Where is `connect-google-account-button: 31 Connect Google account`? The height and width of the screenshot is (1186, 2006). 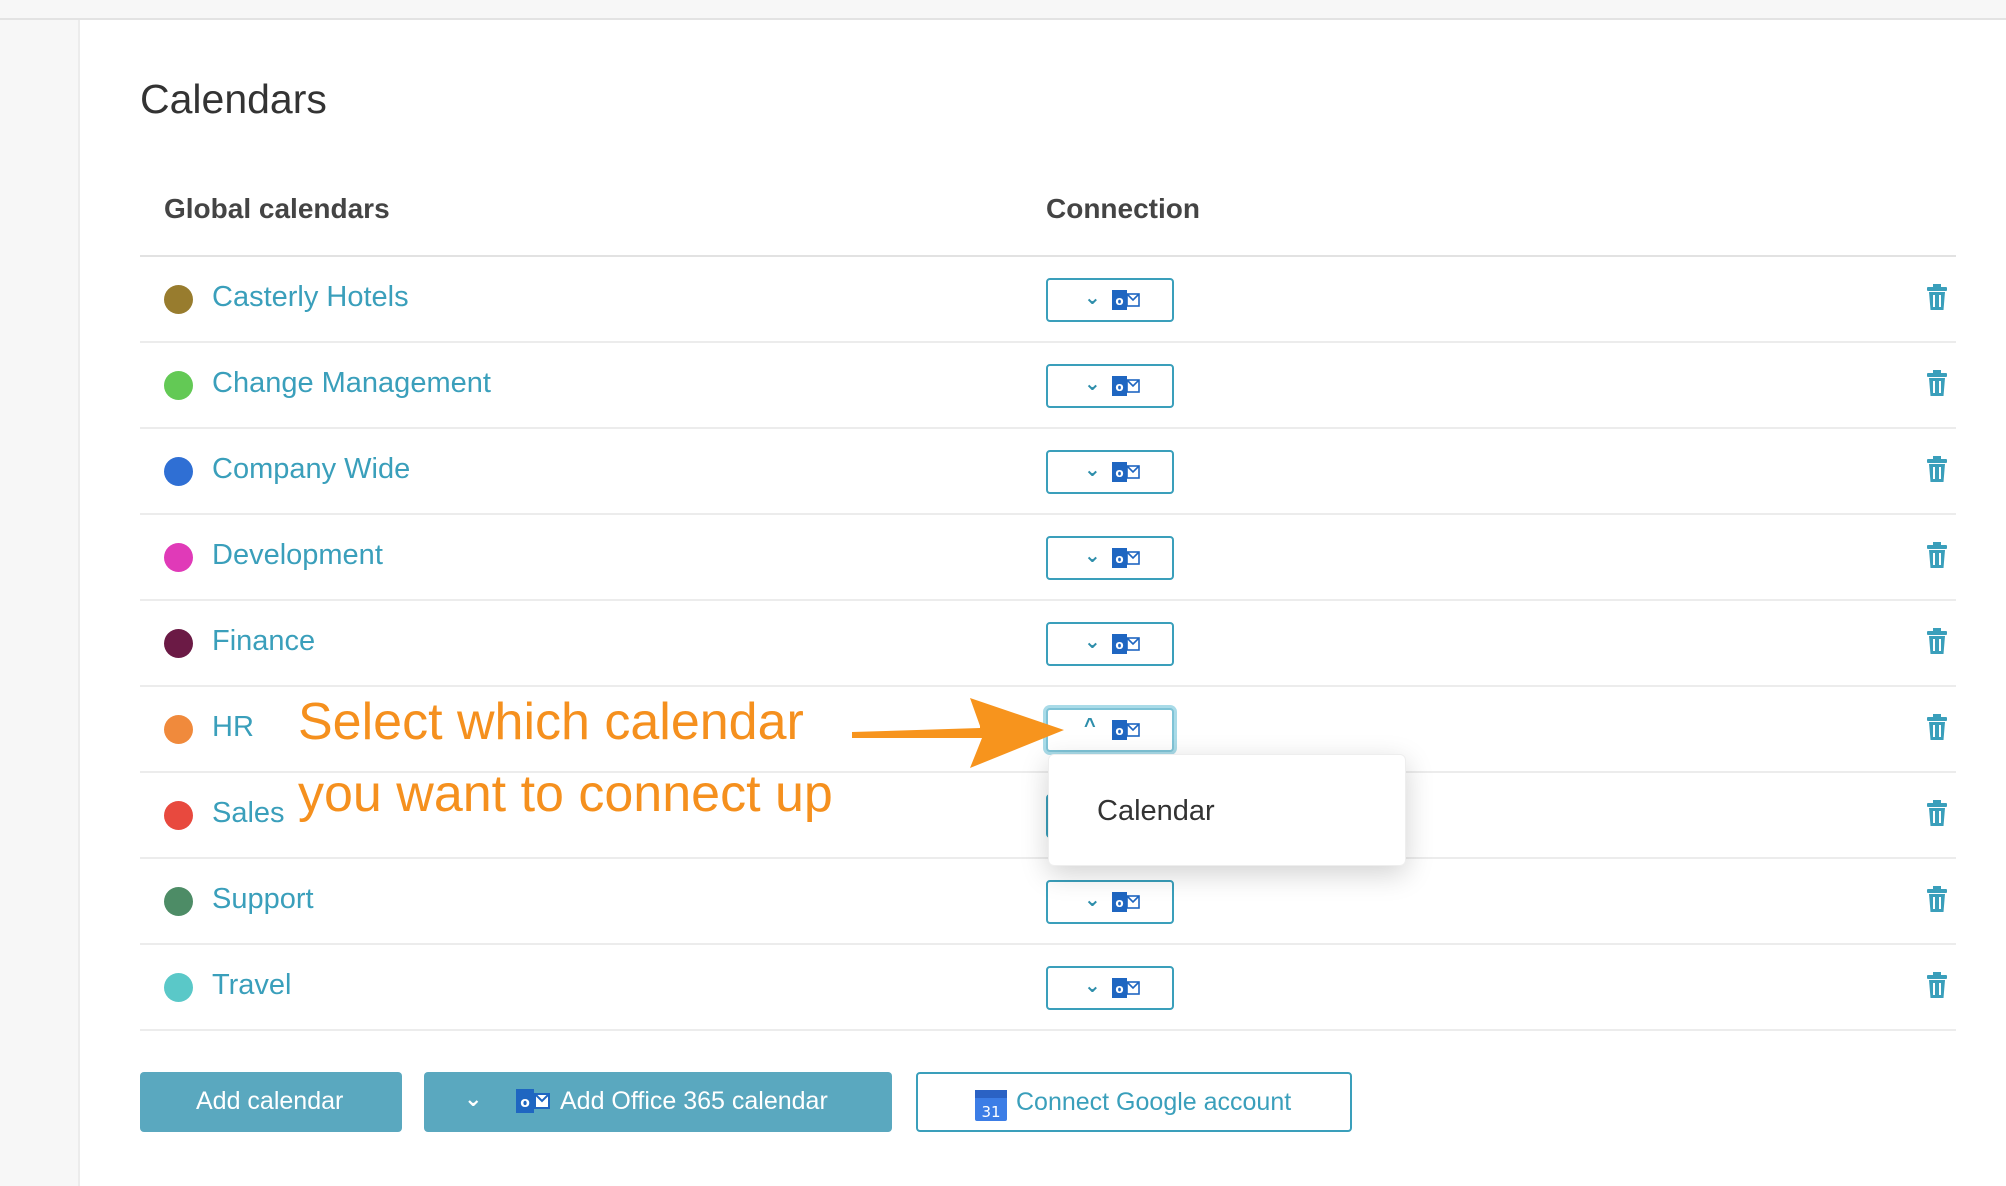
connect-google-account-button: 31 Connect Google account is located at coordinates (1134, 1102).